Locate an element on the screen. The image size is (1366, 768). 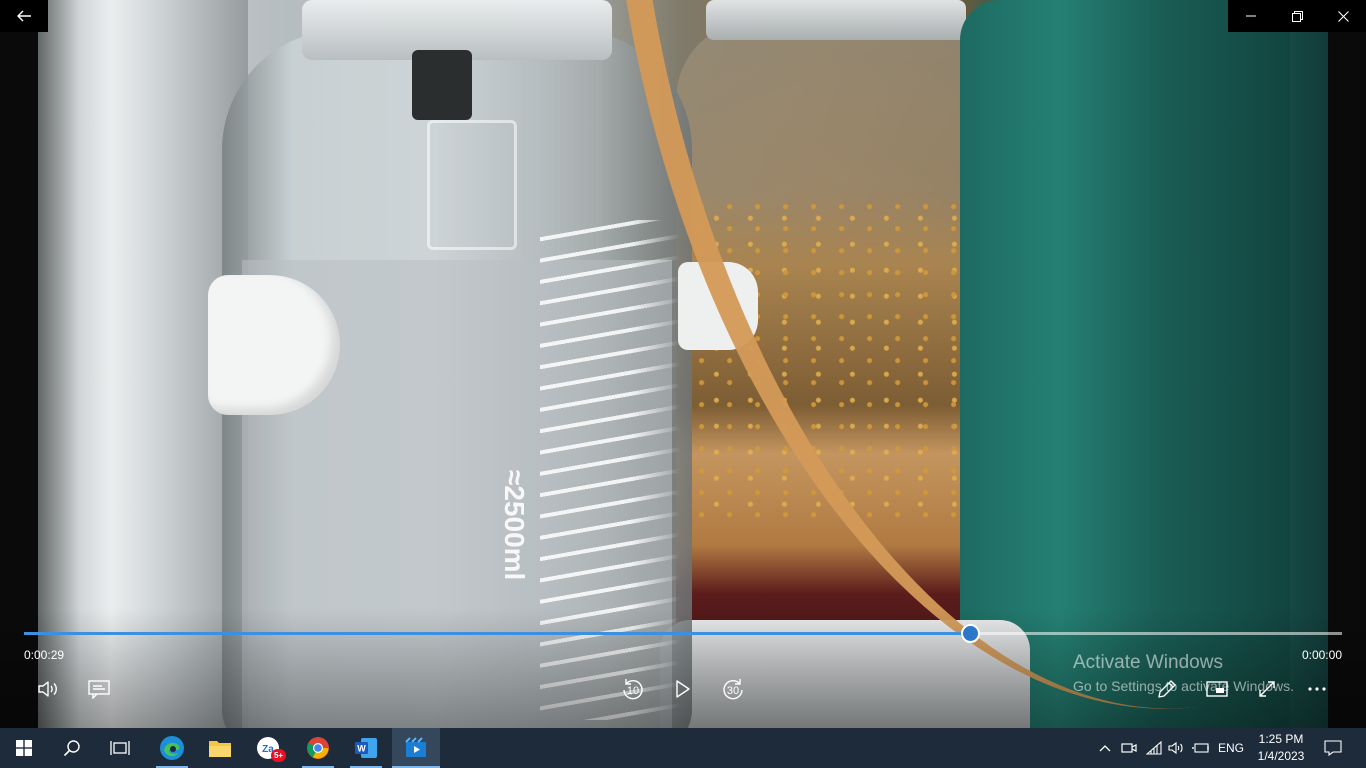
minimize-button is located at coordinates (1251, 16).